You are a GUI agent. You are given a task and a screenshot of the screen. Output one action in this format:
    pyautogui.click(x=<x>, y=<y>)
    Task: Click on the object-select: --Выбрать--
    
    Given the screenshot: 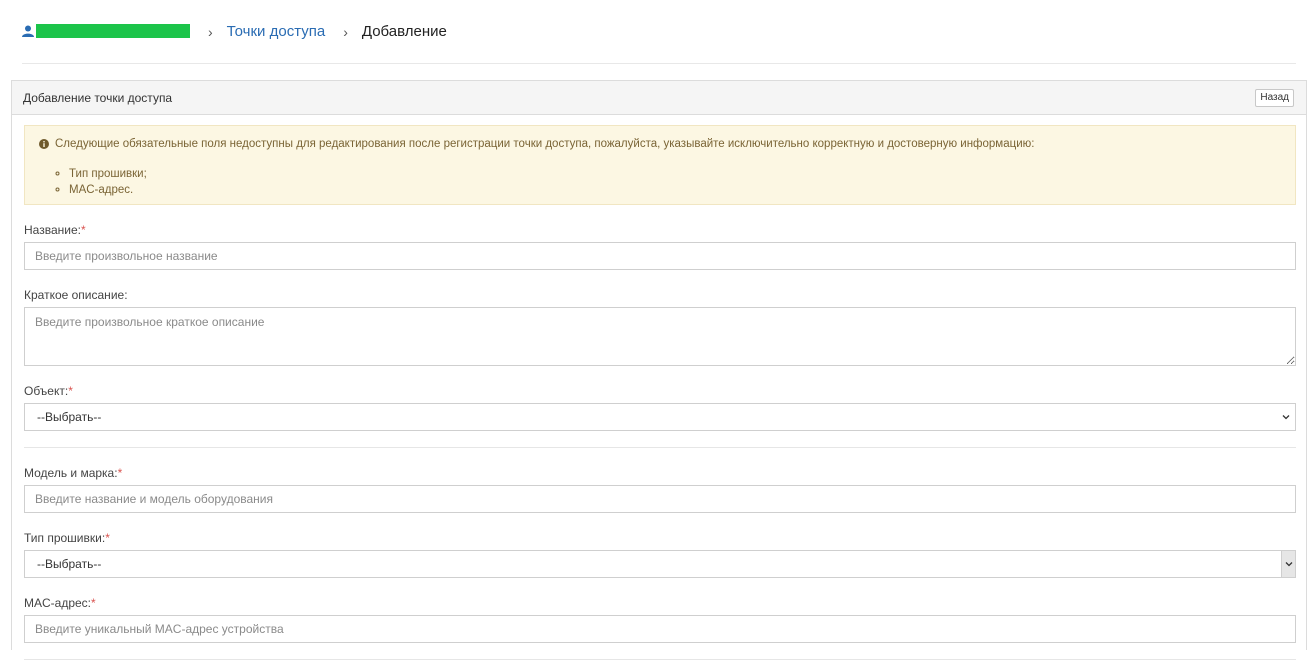 What is the action you would take?
    pyautogui.click(x=660, y=417)
    